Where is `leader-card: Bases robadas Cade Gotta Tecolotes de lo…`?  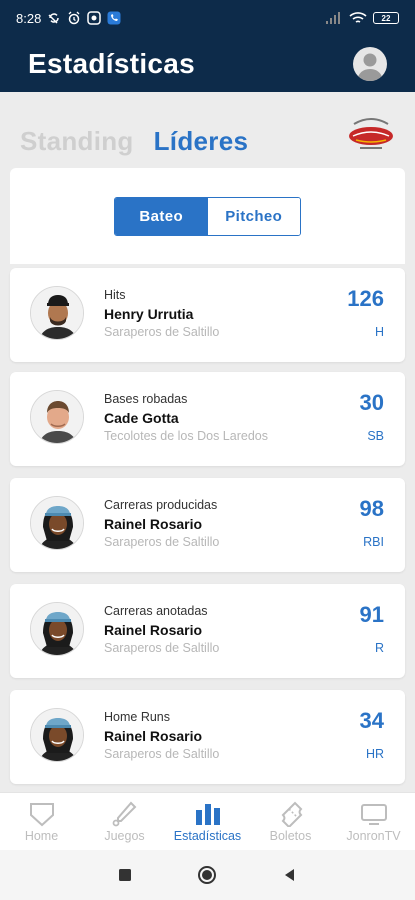 leader-card: Bases robadas Cade Gotta Tecolotes de lo… is located at coordinates (207, 419).